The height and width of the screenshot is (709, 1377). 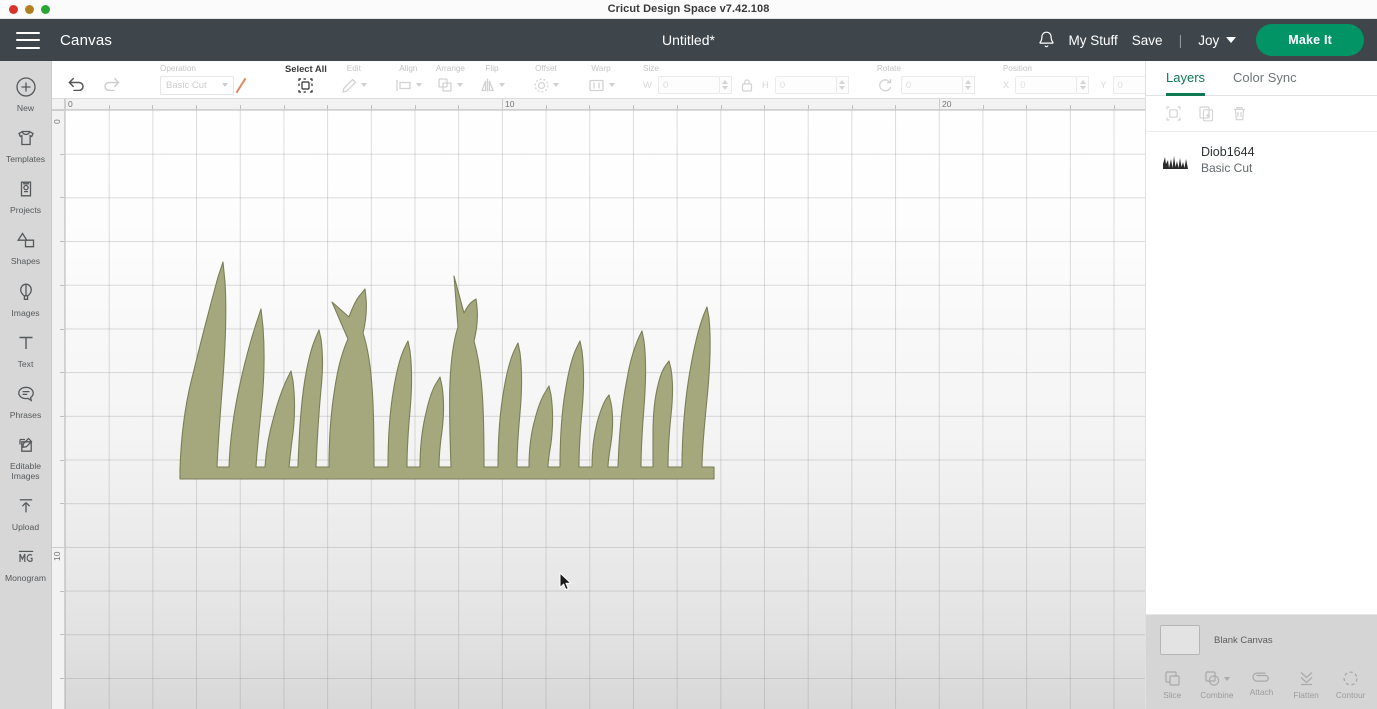 What do you see at coordinates (25, 400) in the screenshot?
I see `sidebar-item-phrases: Phrases` at bounding box center [25, 400].